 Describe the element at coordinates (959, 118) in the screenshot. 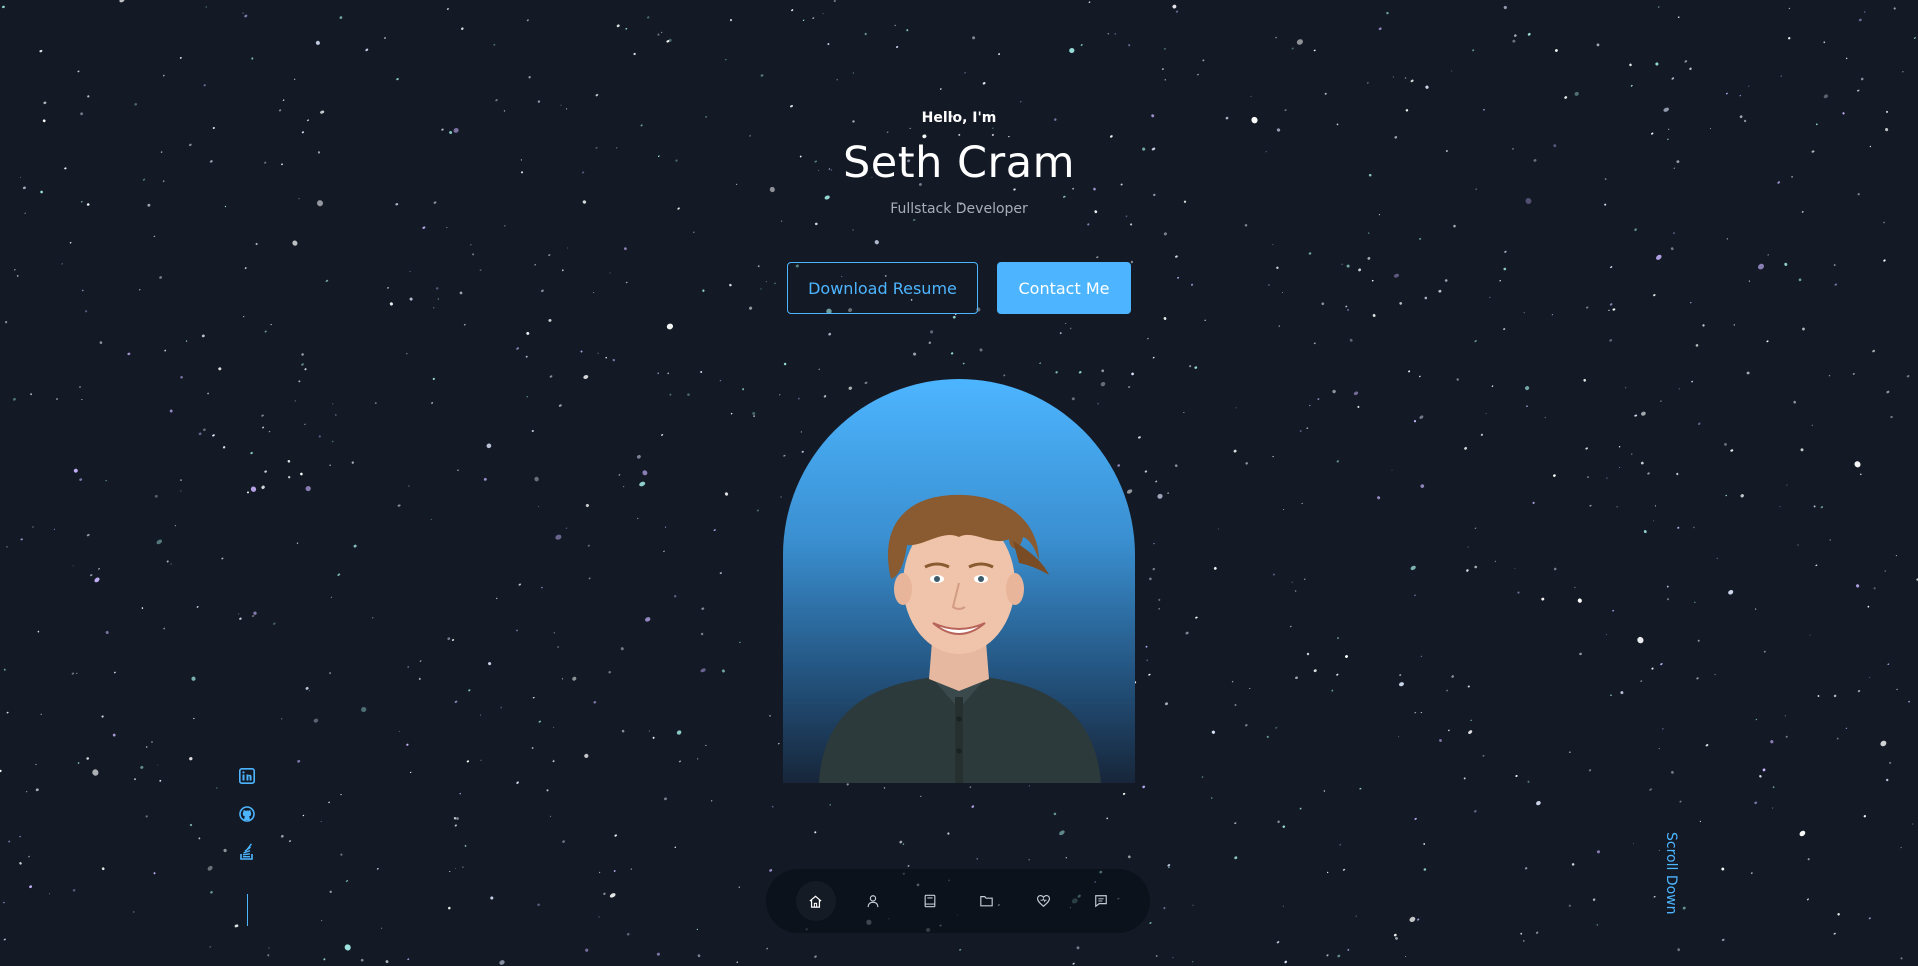

I see `greeting-text: Hello, I'm` at that location.